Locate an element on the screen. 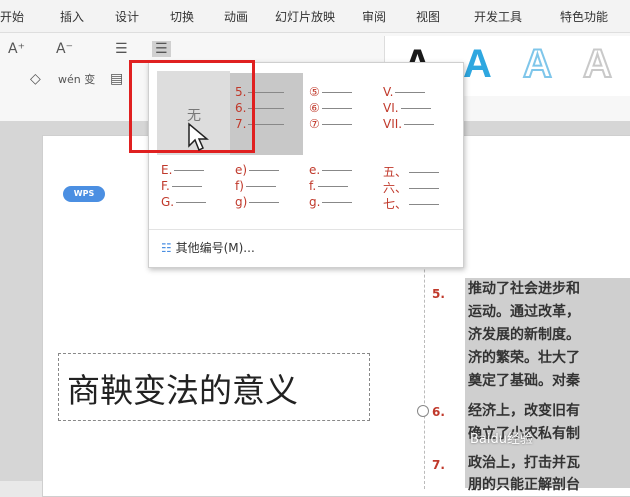  tab-special: 特色功能 is located at coordinates (584, 16).